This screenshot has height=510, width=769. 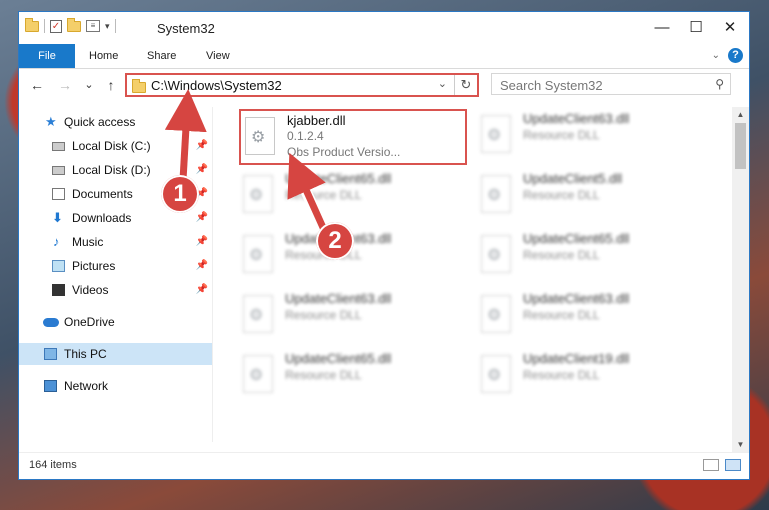 What do you see at coordinates (58, 266) in the screenshot?
I see `pictures-icon` at bounding box center [58, 266].